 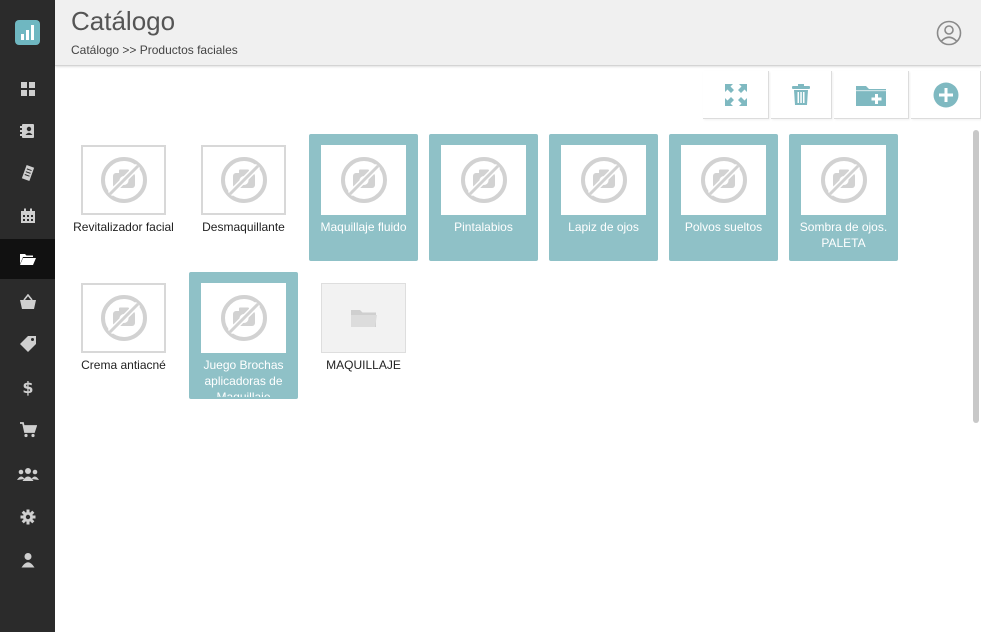 I want to click on calendar-icon, so click(x=27, y=215).